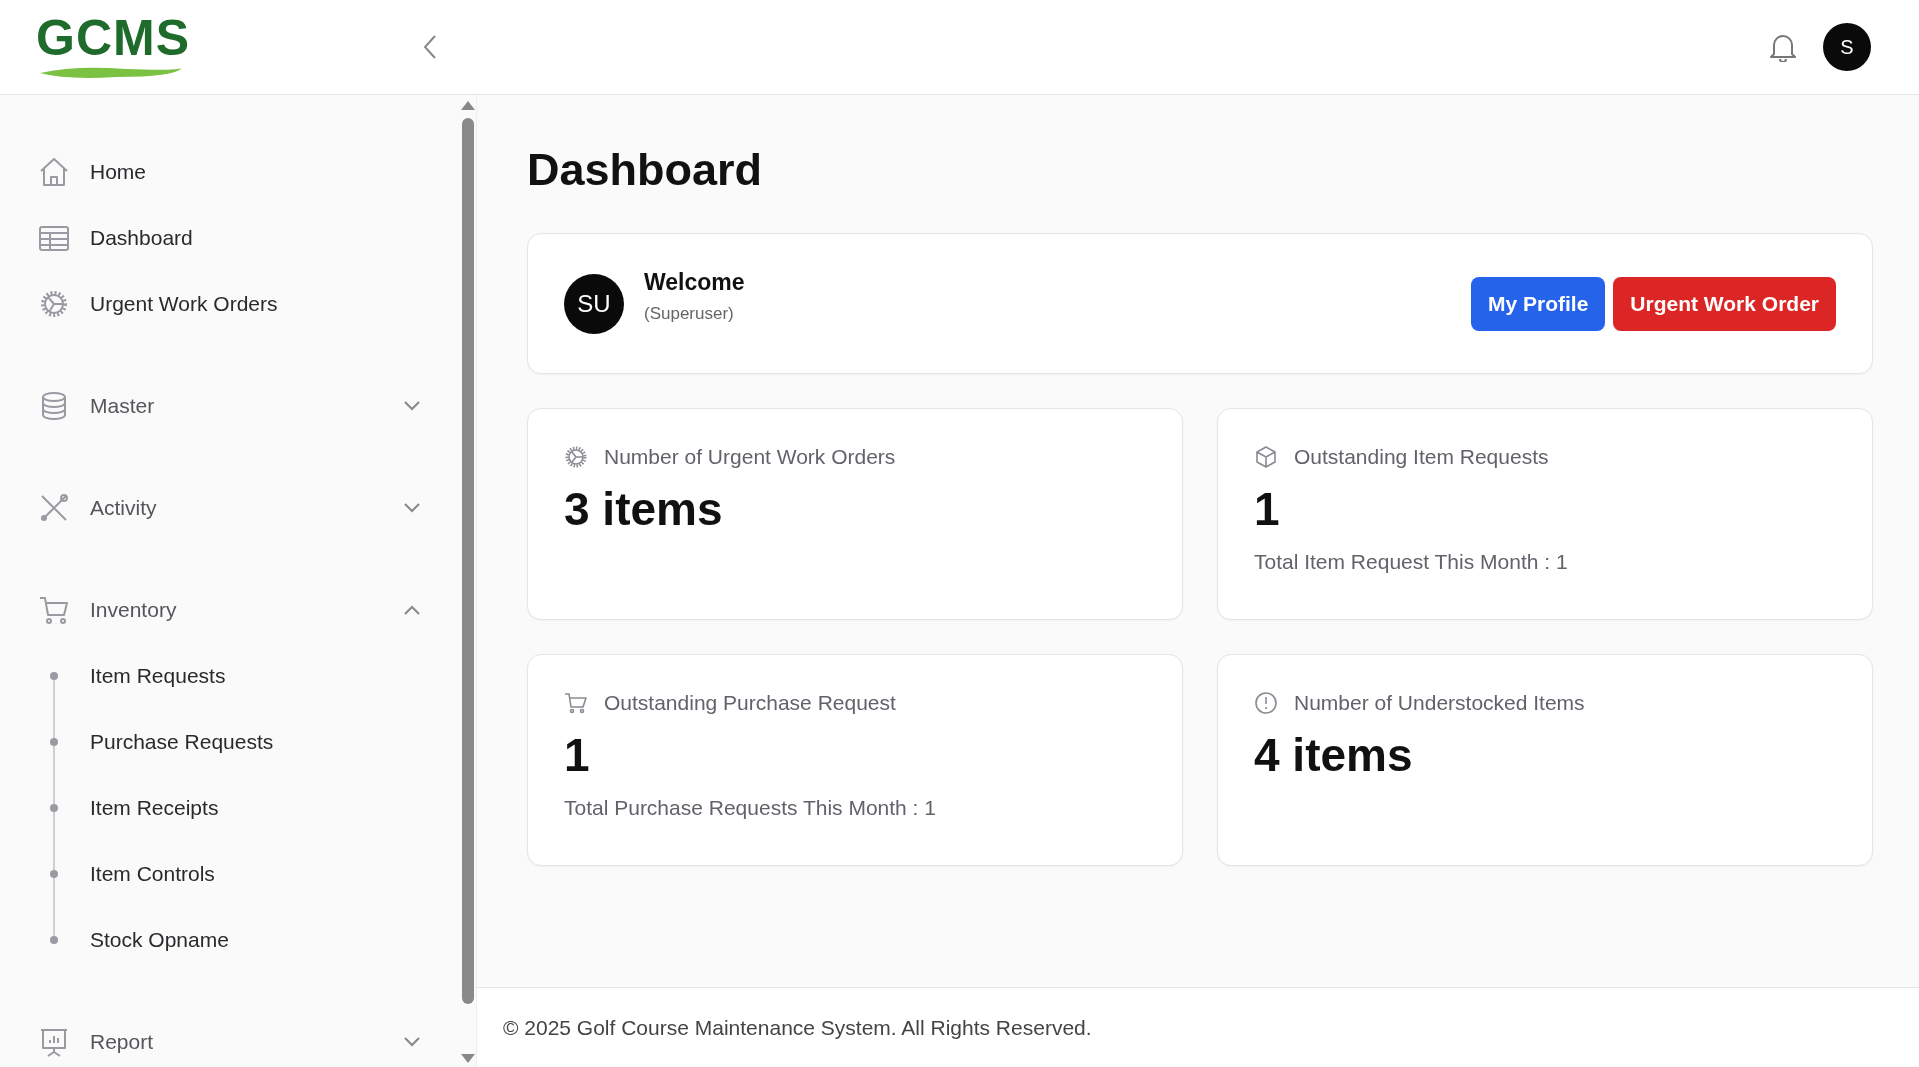 This screenshot has height=1067, width=1919. I want to click on nav-subitem: Stock Opname, so click(230, 940).